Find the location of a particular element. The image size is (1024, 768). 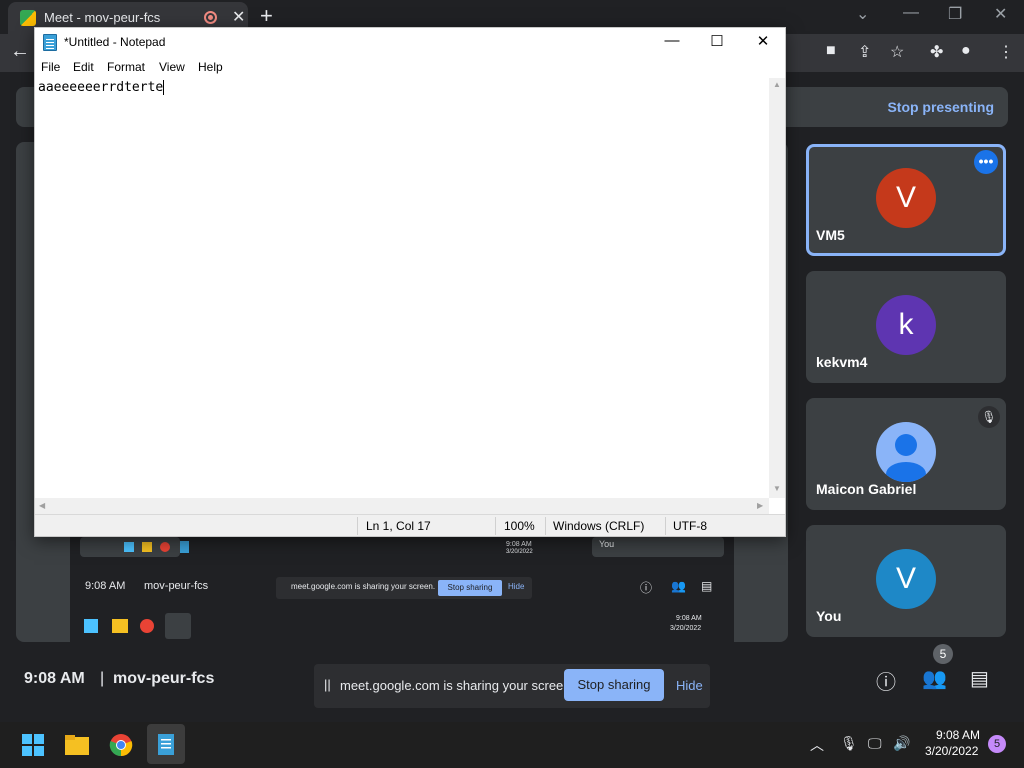

stop-presenting-button: Stop presenting is located at coordinates (940, 107).